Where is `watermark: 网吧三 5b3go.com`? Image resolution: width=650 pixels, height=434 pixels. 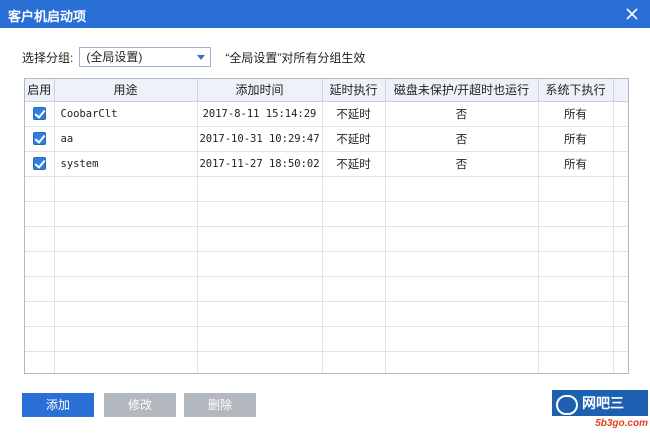
watermark: 网吧三 5b3go.com is located at coordinates (601, 410).